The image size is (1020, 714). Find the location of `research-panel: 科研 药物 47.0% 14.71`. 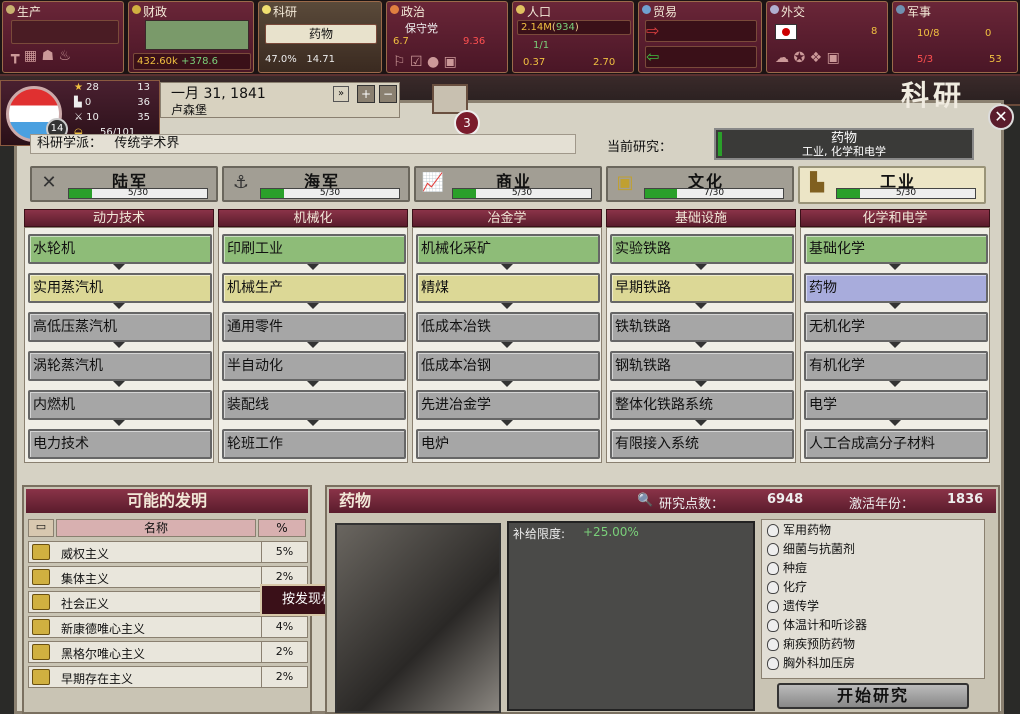

research-panel: 科研 药物 47.0% 14.71 is located at coordinates (320, 37).